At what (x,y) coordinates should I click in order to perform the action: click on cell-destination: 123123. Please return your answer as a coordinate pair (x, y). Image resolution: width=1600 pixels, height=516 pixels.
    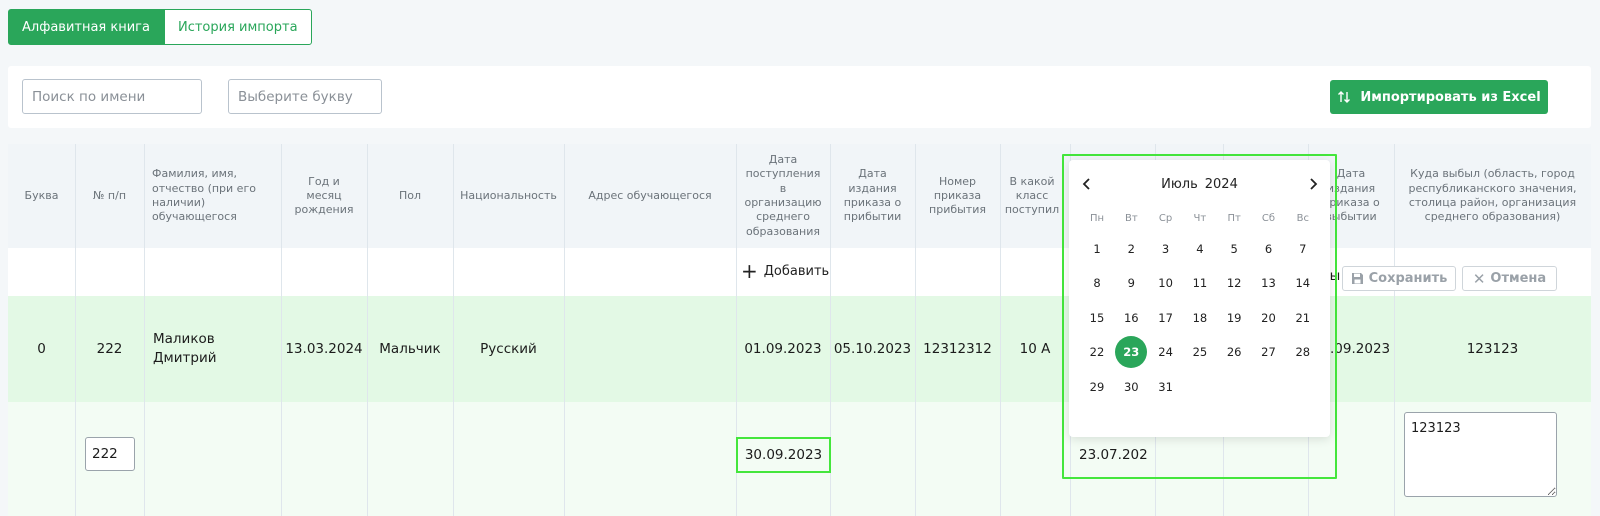
    Looking at the image, I should click on (1492, 348).